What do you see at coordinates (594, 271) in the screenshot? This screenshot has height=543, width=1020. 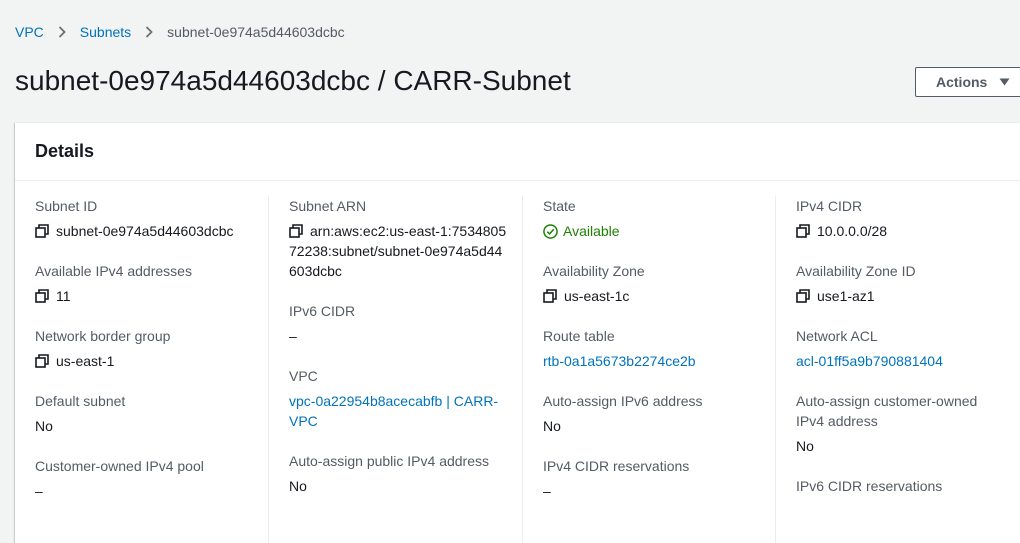 I see `field-label: Availability Zone` at bounding box center [594, 271].